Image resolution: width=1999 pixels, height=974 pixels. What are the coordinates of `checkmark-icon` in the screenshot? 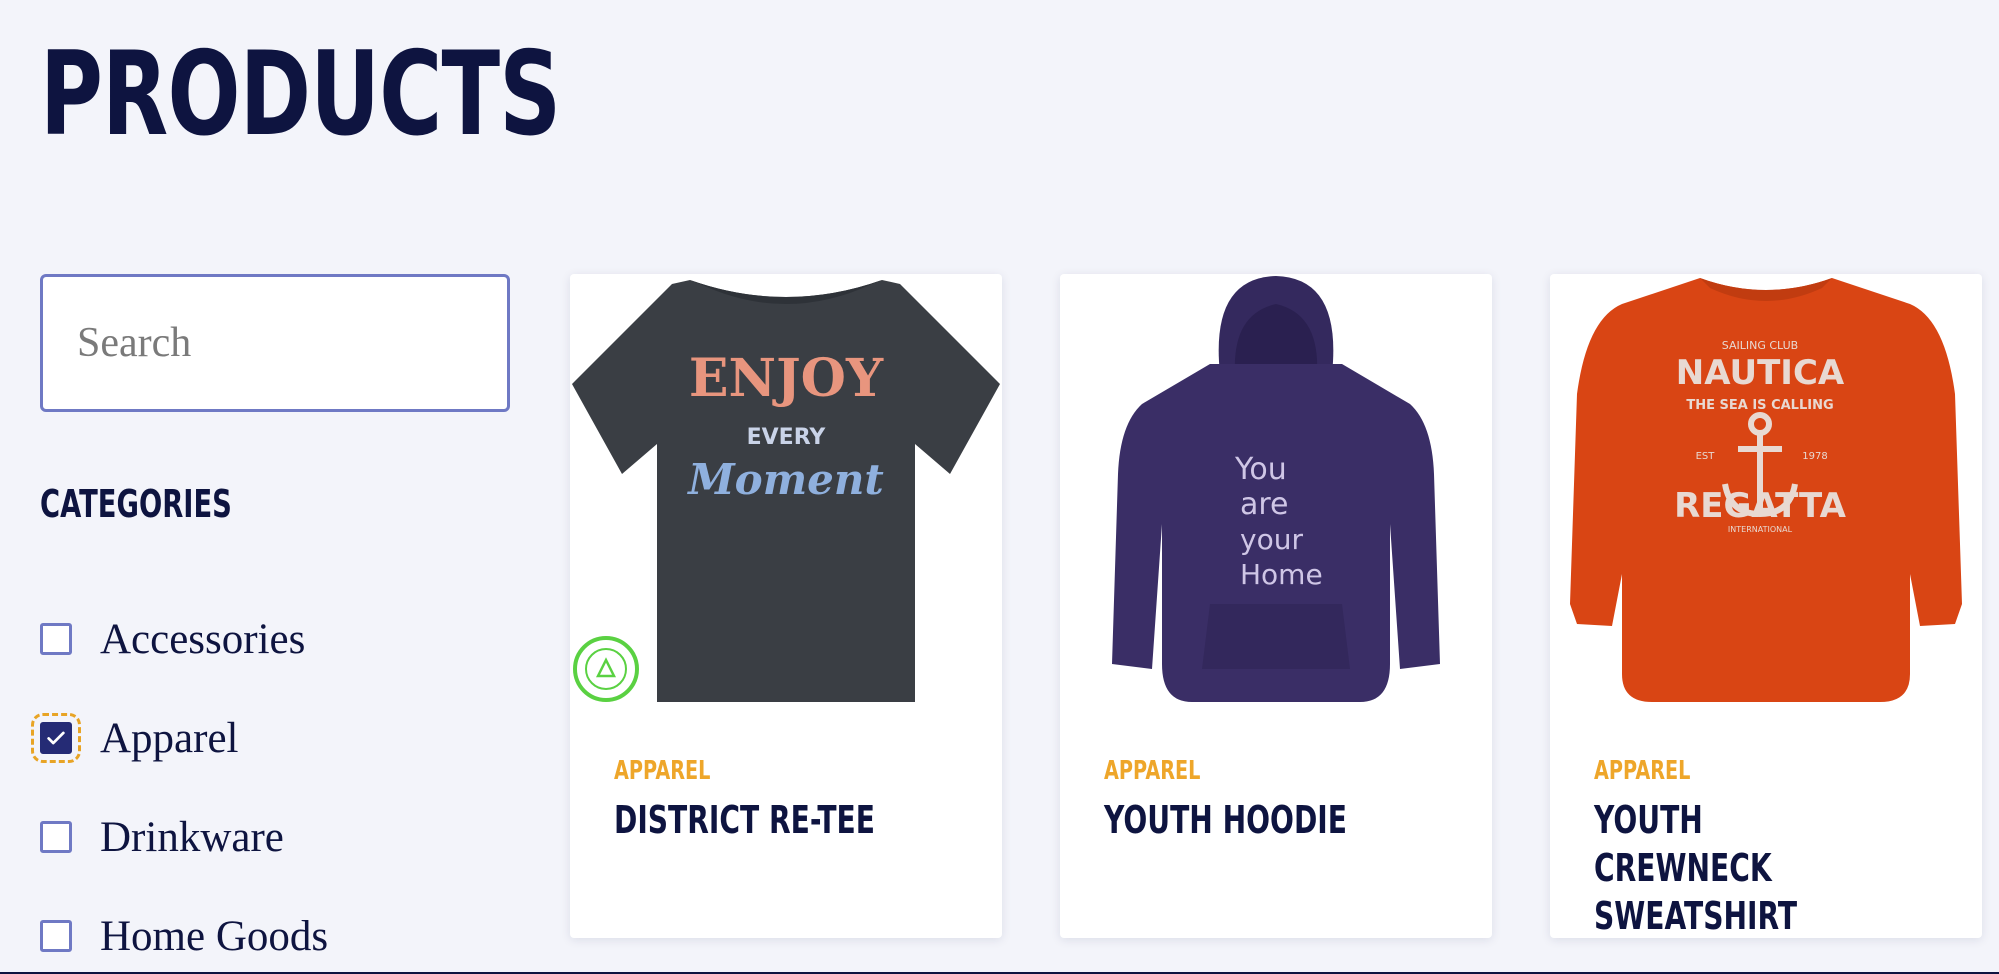 It's located at (56, 738).